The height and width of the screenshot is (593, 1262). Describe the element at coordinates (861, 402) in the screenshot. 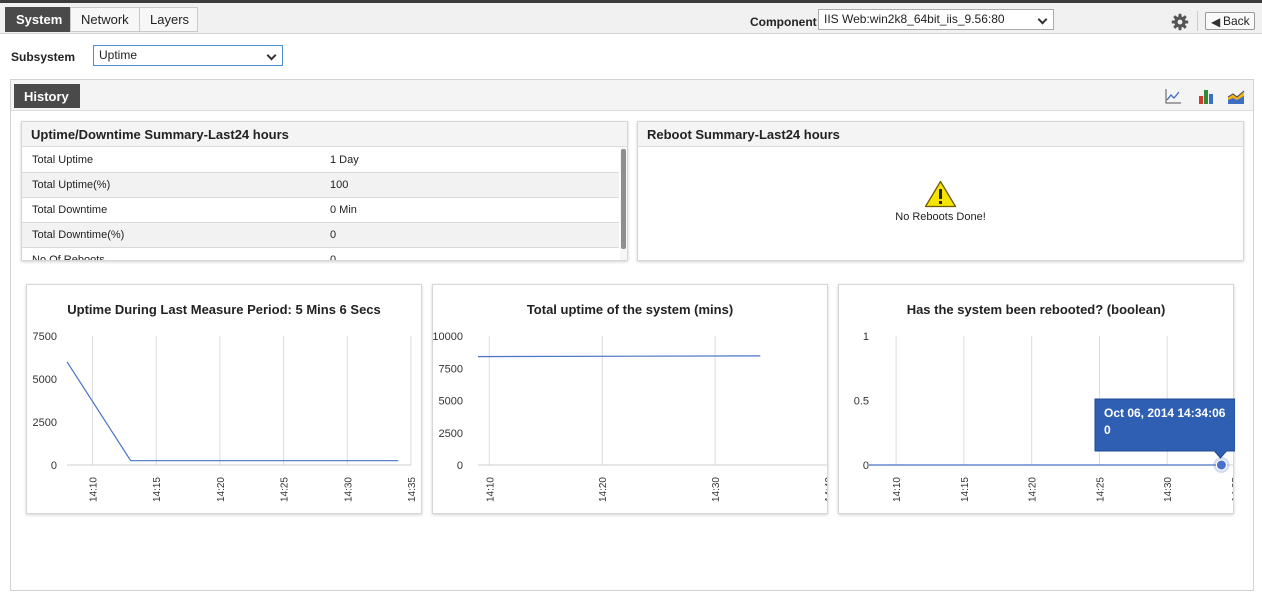

I see `y-tick-label: 0.5` at that location.